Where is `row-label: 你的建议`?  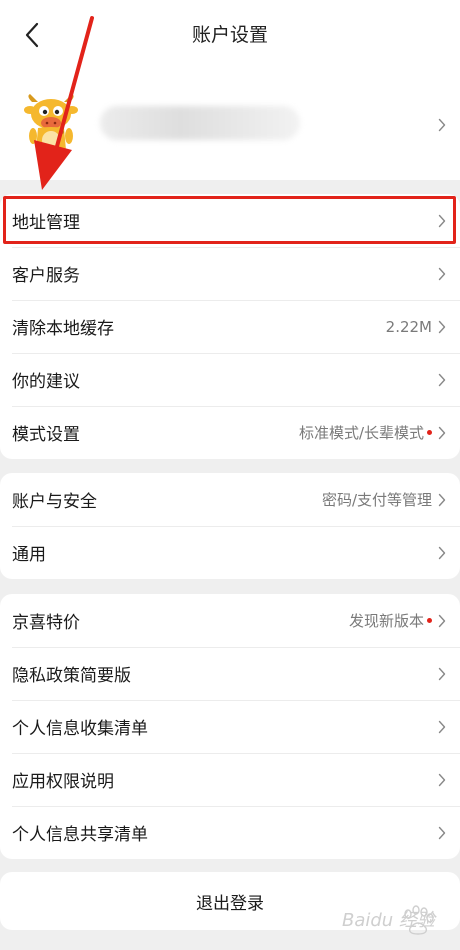
row-label: 你的建议 is located at coordinates (46, 382).